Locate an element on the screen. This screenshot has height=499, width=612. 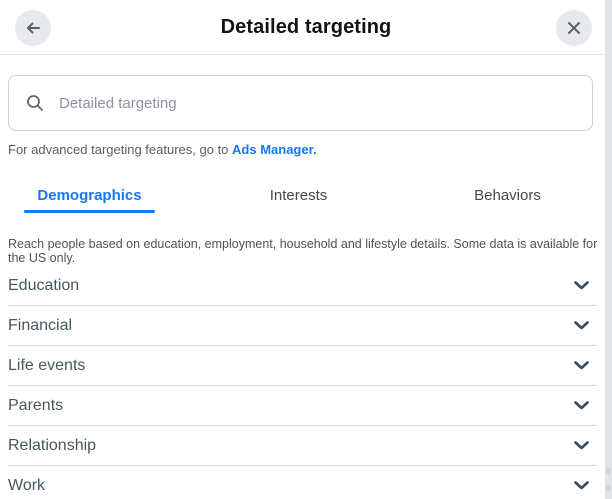
back-button is located at coordinates (33, 28).